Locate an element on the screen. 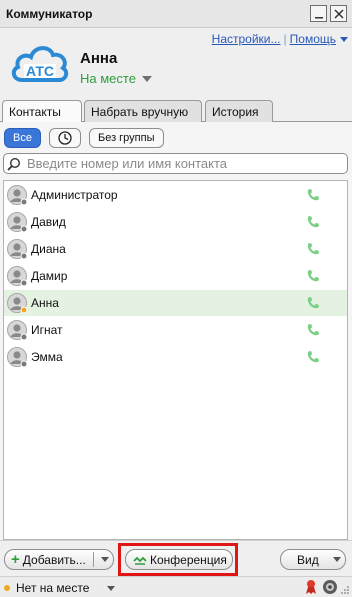 This screenshot has width=352, height=597. close-icon is located at coordinates (339, 14).